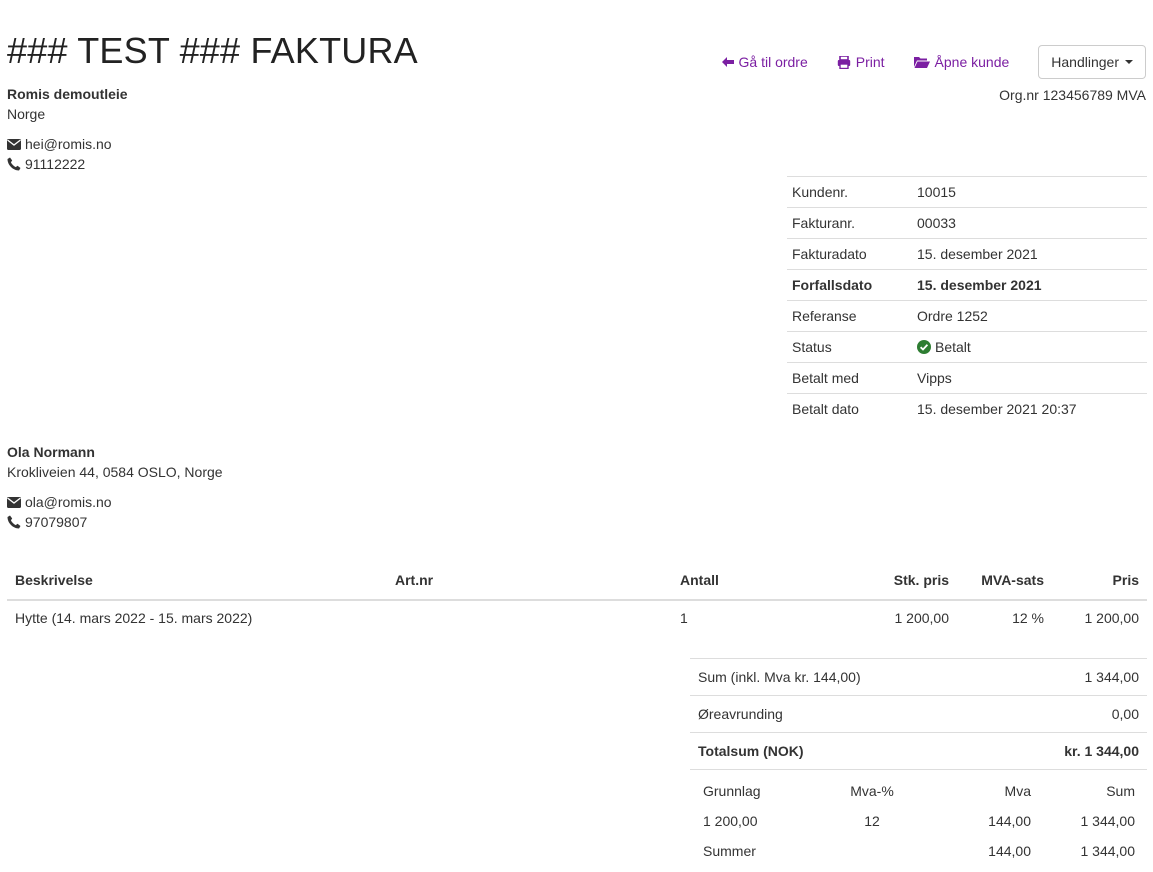 The width and height of the screenshot is (1153, 872). I want to click on info-label: Referanse, so click(849, 316).